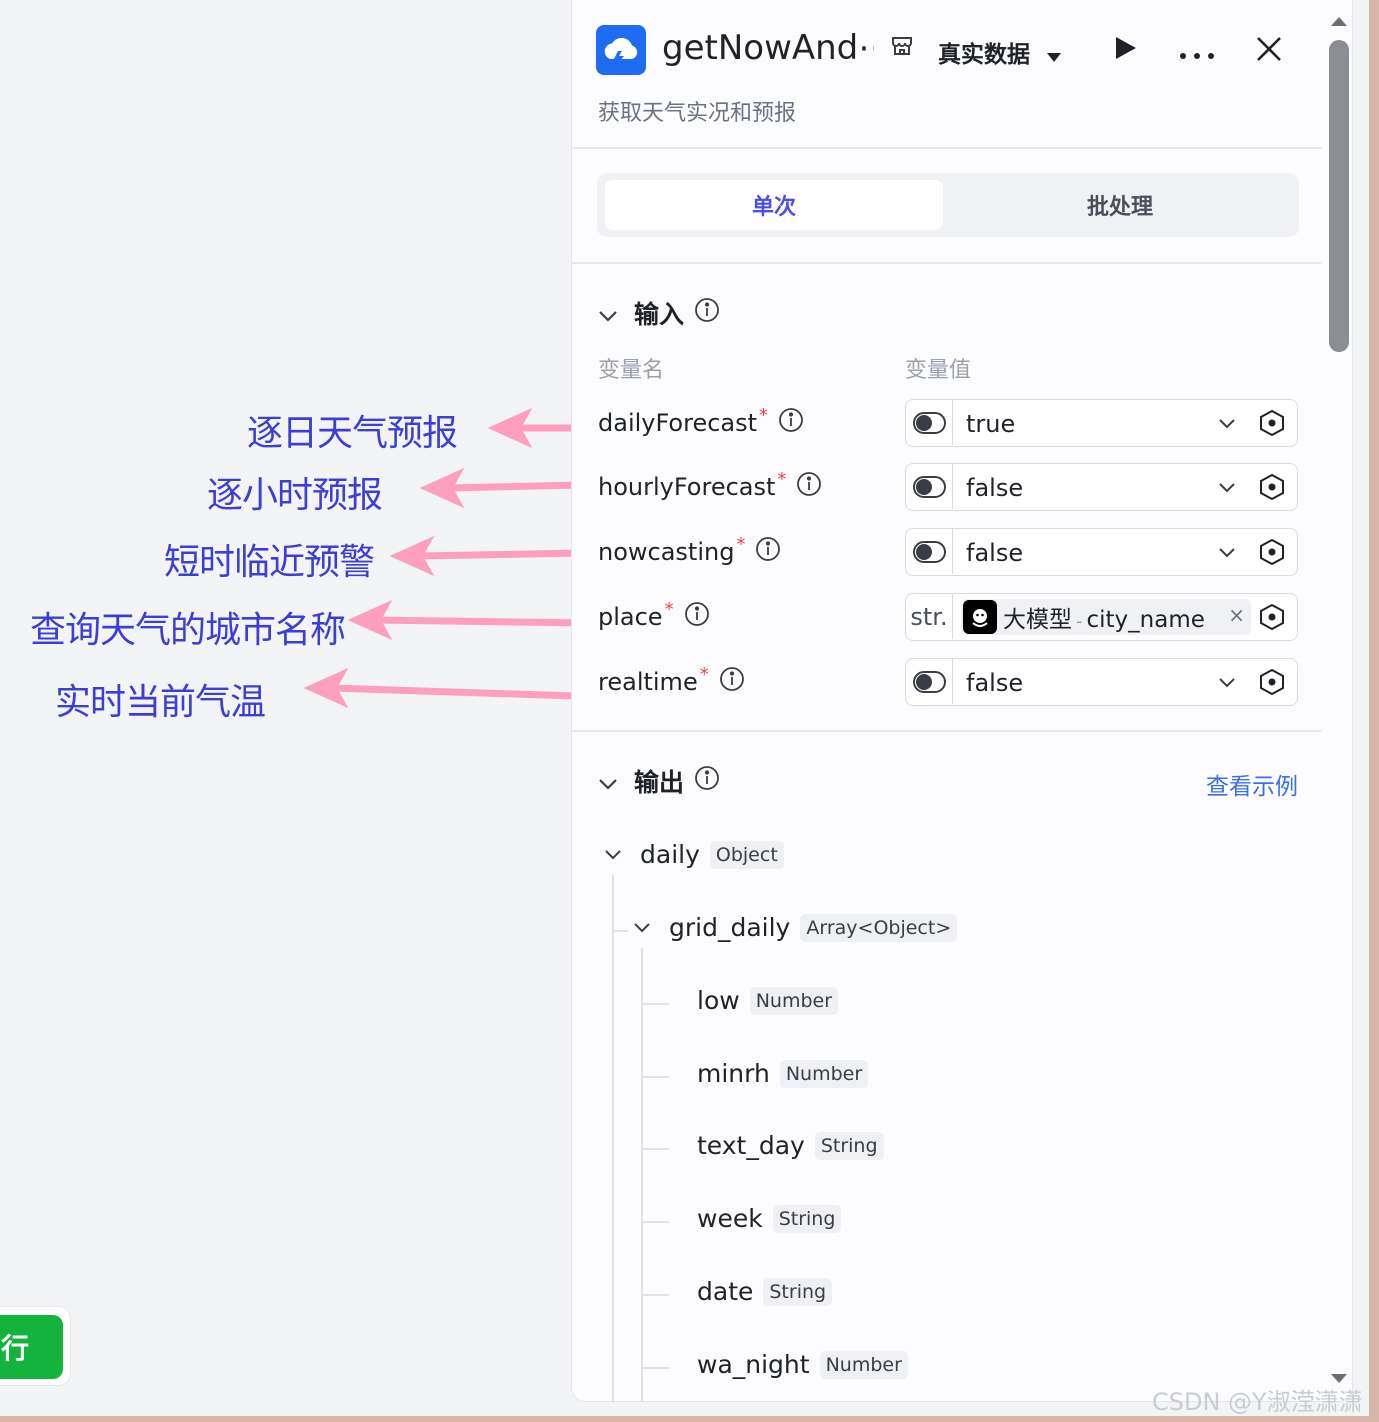 Image resolution: width=1379 pixels, height=1422 pixels. What do you see at coordinates (733, 1073) in the screenshot?
I see `output-name: minrh` at bounding box center [733, 1073].